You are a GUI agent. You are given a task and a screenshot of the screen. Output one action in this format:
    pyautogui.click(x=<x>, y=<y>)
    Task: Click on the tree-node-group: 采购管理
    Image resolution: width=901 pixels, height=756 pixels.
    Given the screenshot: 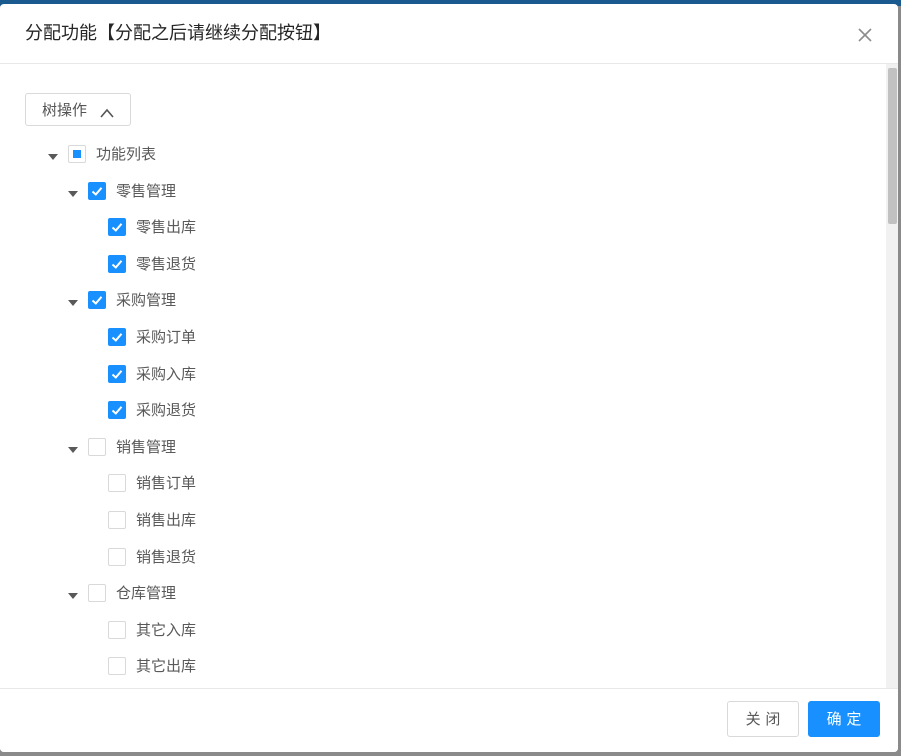 What is the action you would take?
    pyautogui.click(x=267, y=300)
    